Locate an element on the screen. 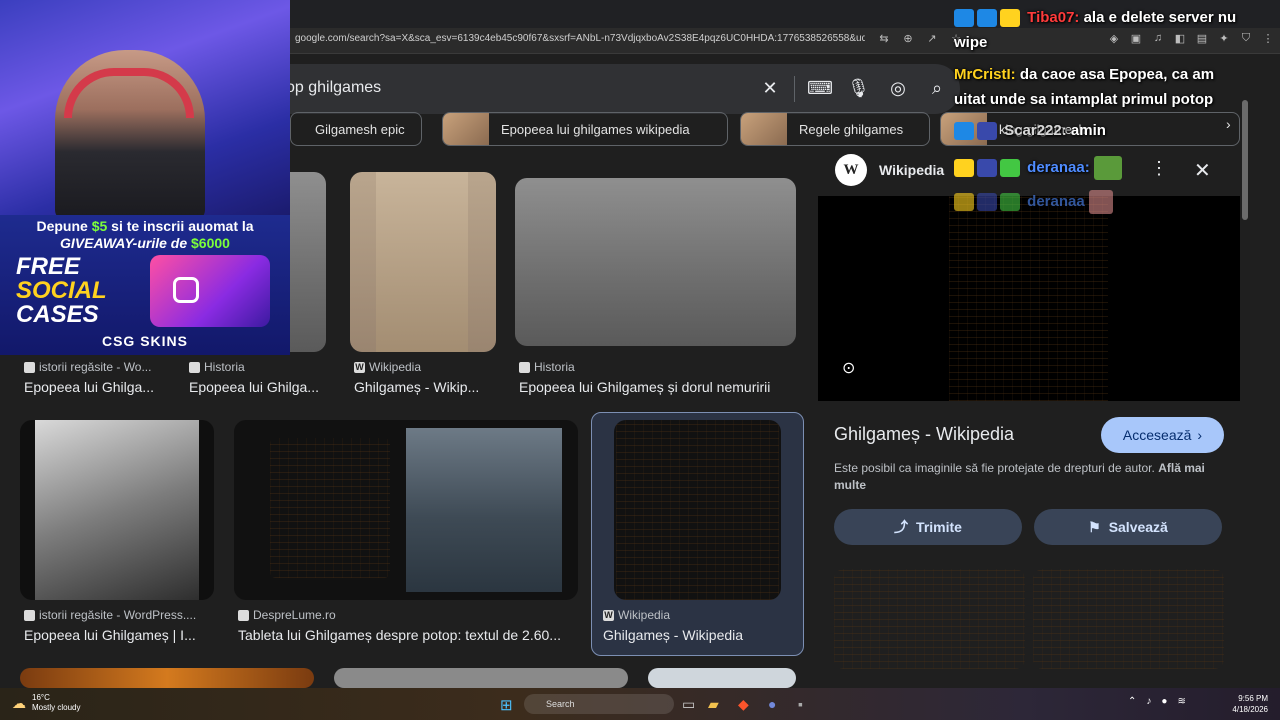 The image size is (1280, 720). shield-icon: ⛉ is located at coordinates (1246, 38).